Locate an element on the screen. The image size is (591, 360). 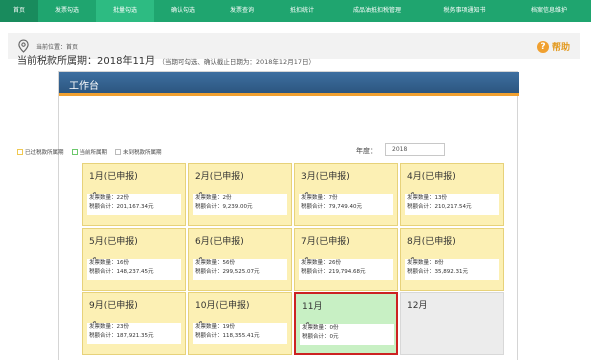
tax-total: 税额合计：148,237.45元 is located at coordinates (121, 272).